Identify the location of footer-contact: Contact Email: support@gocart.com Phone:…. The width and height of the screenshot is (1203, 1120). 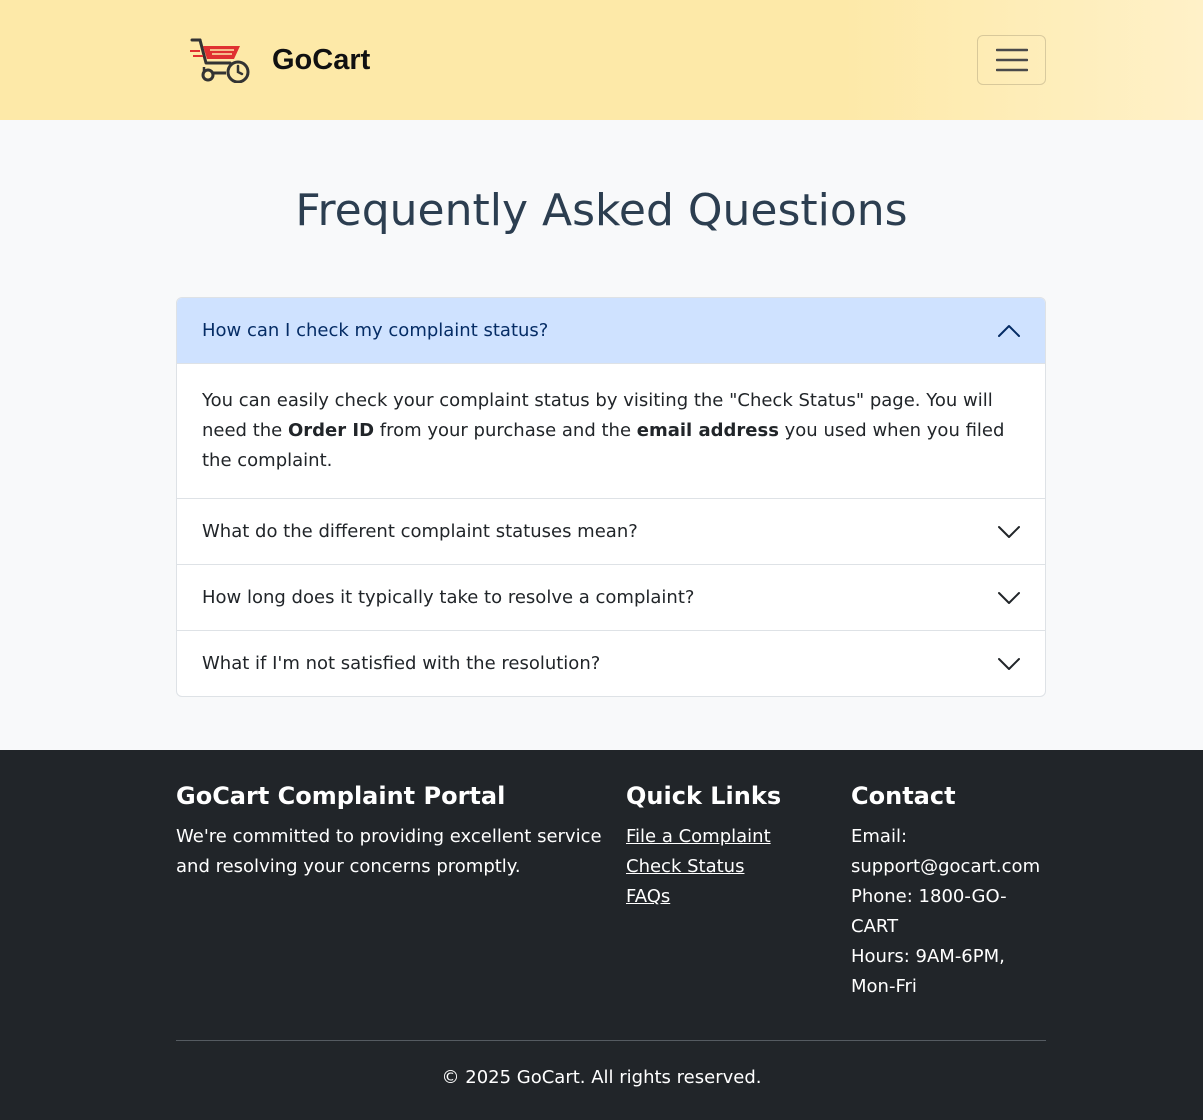
(948, 891).